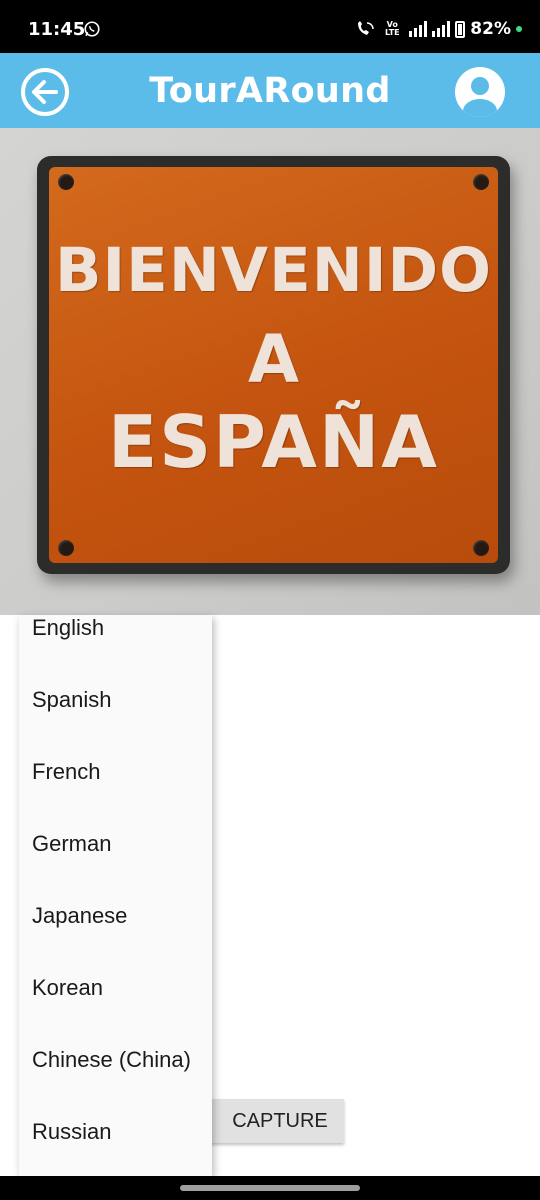 The image size is (540, 1200). I want to click on account-icon, so click(480, 92).